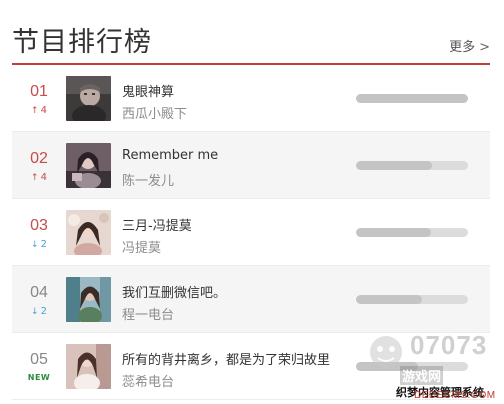 The image size is (504, 404). I want to click on rank-number: 02, so click(39, 158).